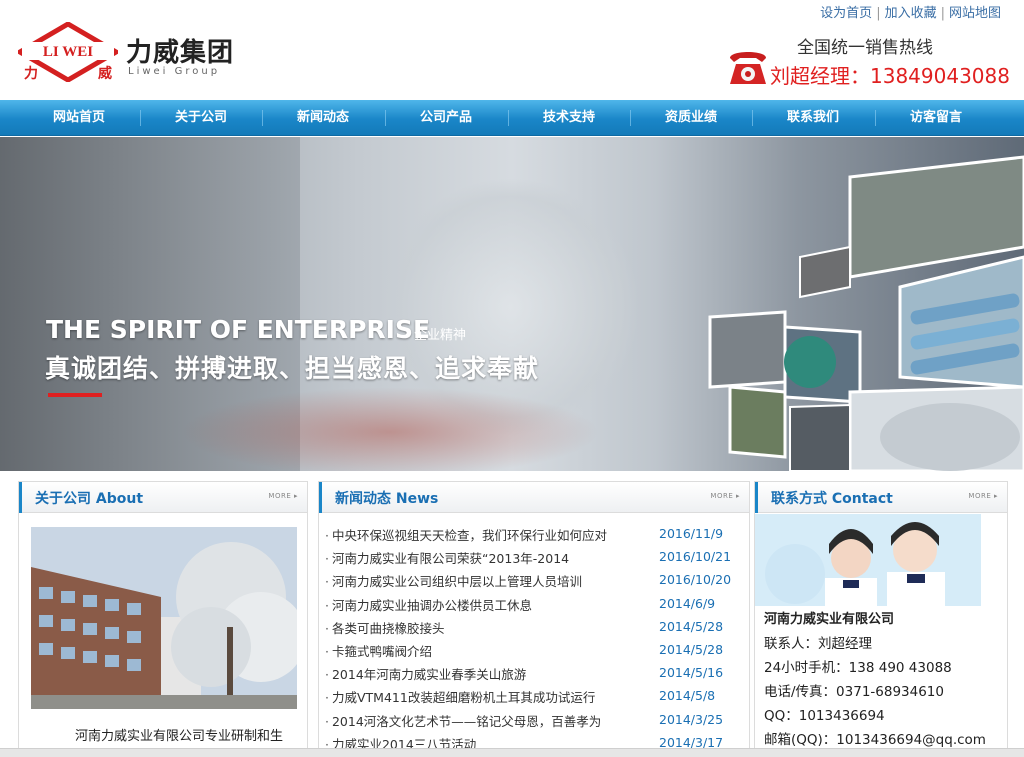  Describe the element at coordinates (824, 716) in the screenshot. I see `contact-qq: QQ：1013436694` at that location.